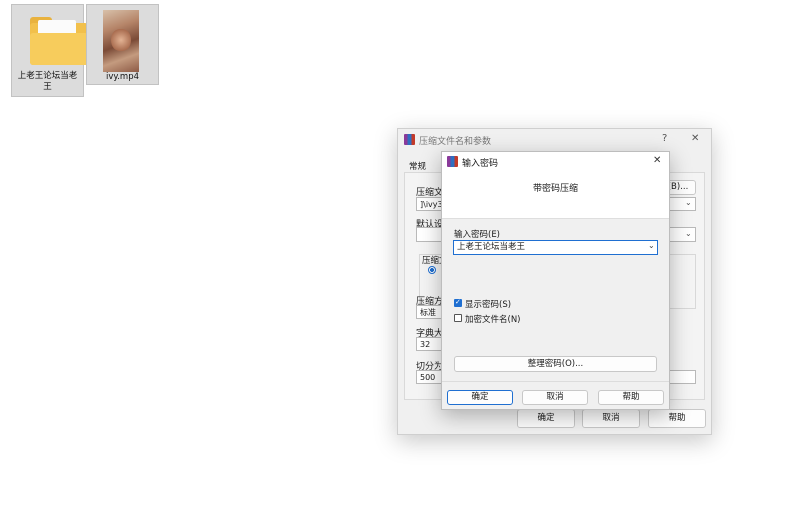 Image resolution: width=800 pixels, height=517 pixels. Describe the element at coordinates (546, 418) in the screenshot. I see `archive-ok-button: 确定` at that location.